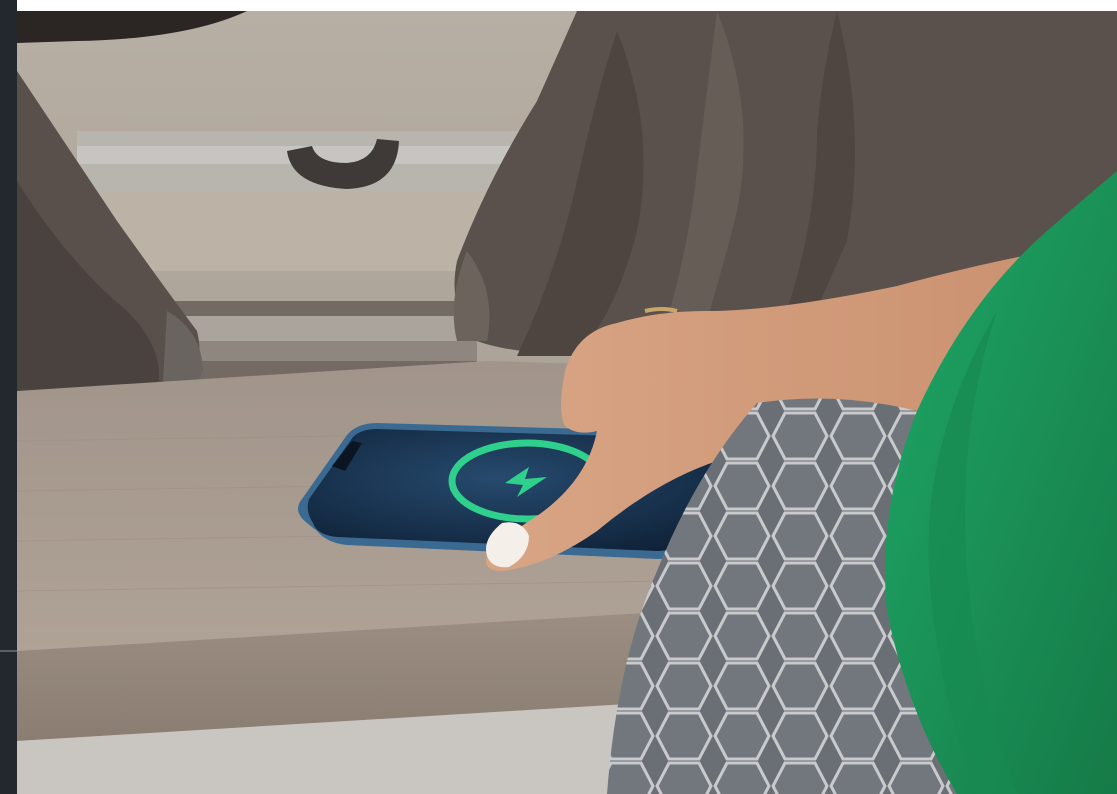  Describe the element at coordinates (661, 310) in the screenshot. I see `ring` at that location.